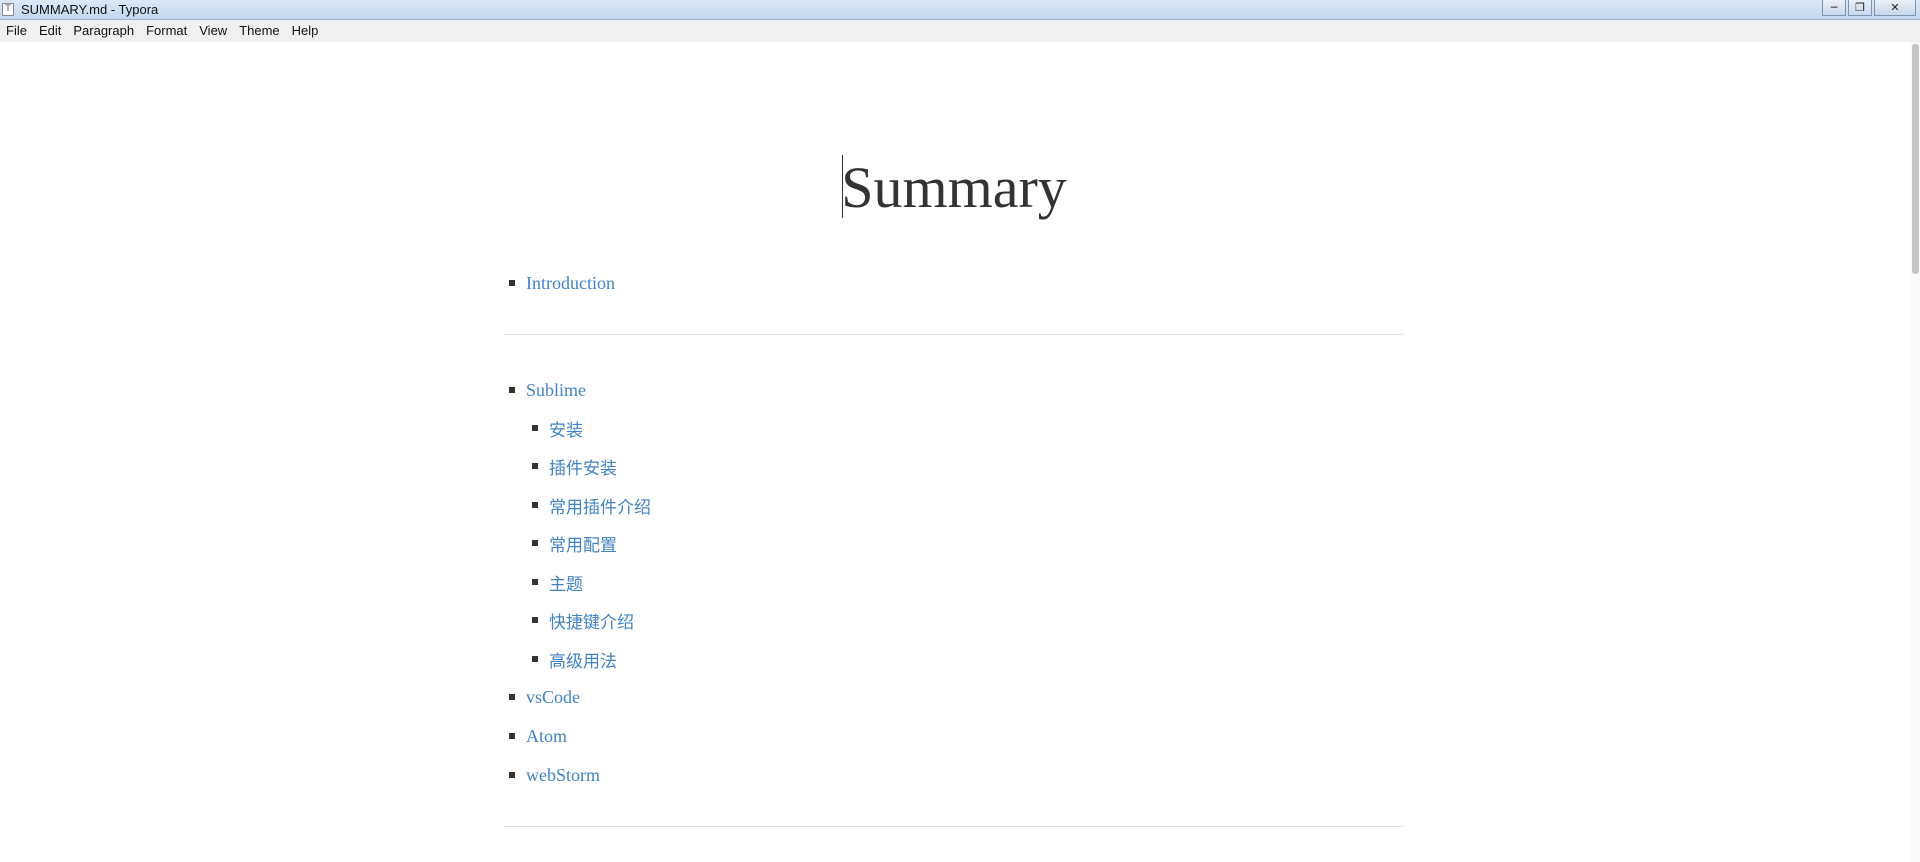 This screenshot has width=1920, height=862. I want to click on link-theme: 主题, so click(566, 582).